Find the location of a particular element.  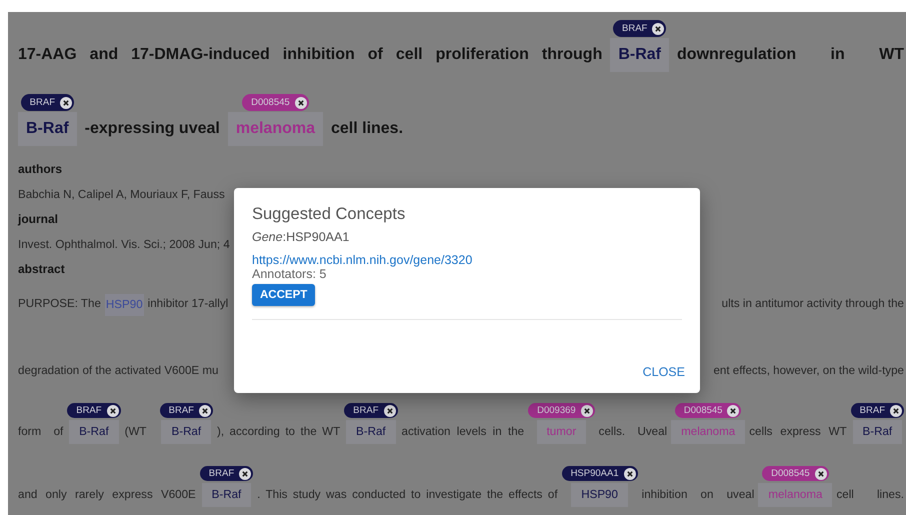

abstract-text: . This study was conducted to investigate the effects of is located at coordinates (407, 495).